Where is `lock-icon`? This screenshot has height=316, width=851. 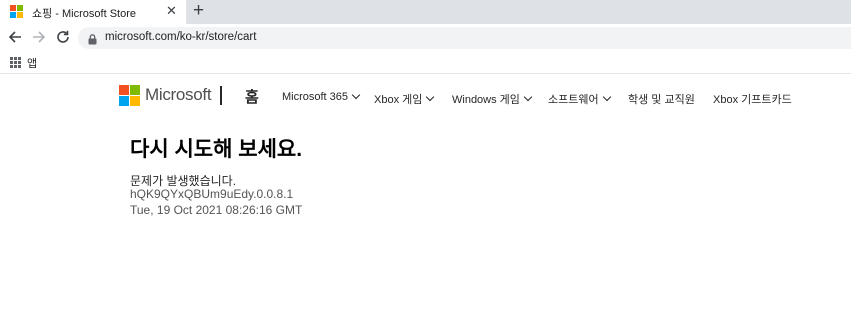
lock-icon is located at coordinates (92, 41).